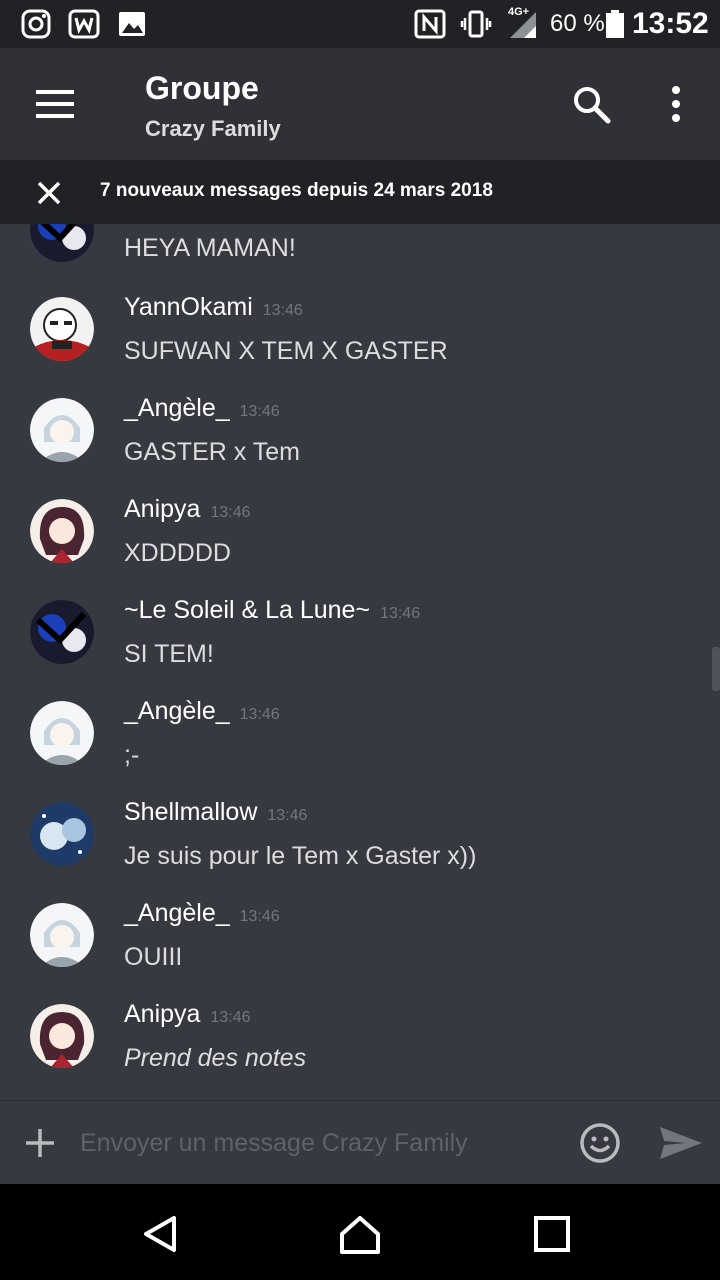 Image resolution: width=720 pixels, height=1280 pixels. Describe the element at coordinates (591, 104) in the screenshot. I see `search-icon` at that location.